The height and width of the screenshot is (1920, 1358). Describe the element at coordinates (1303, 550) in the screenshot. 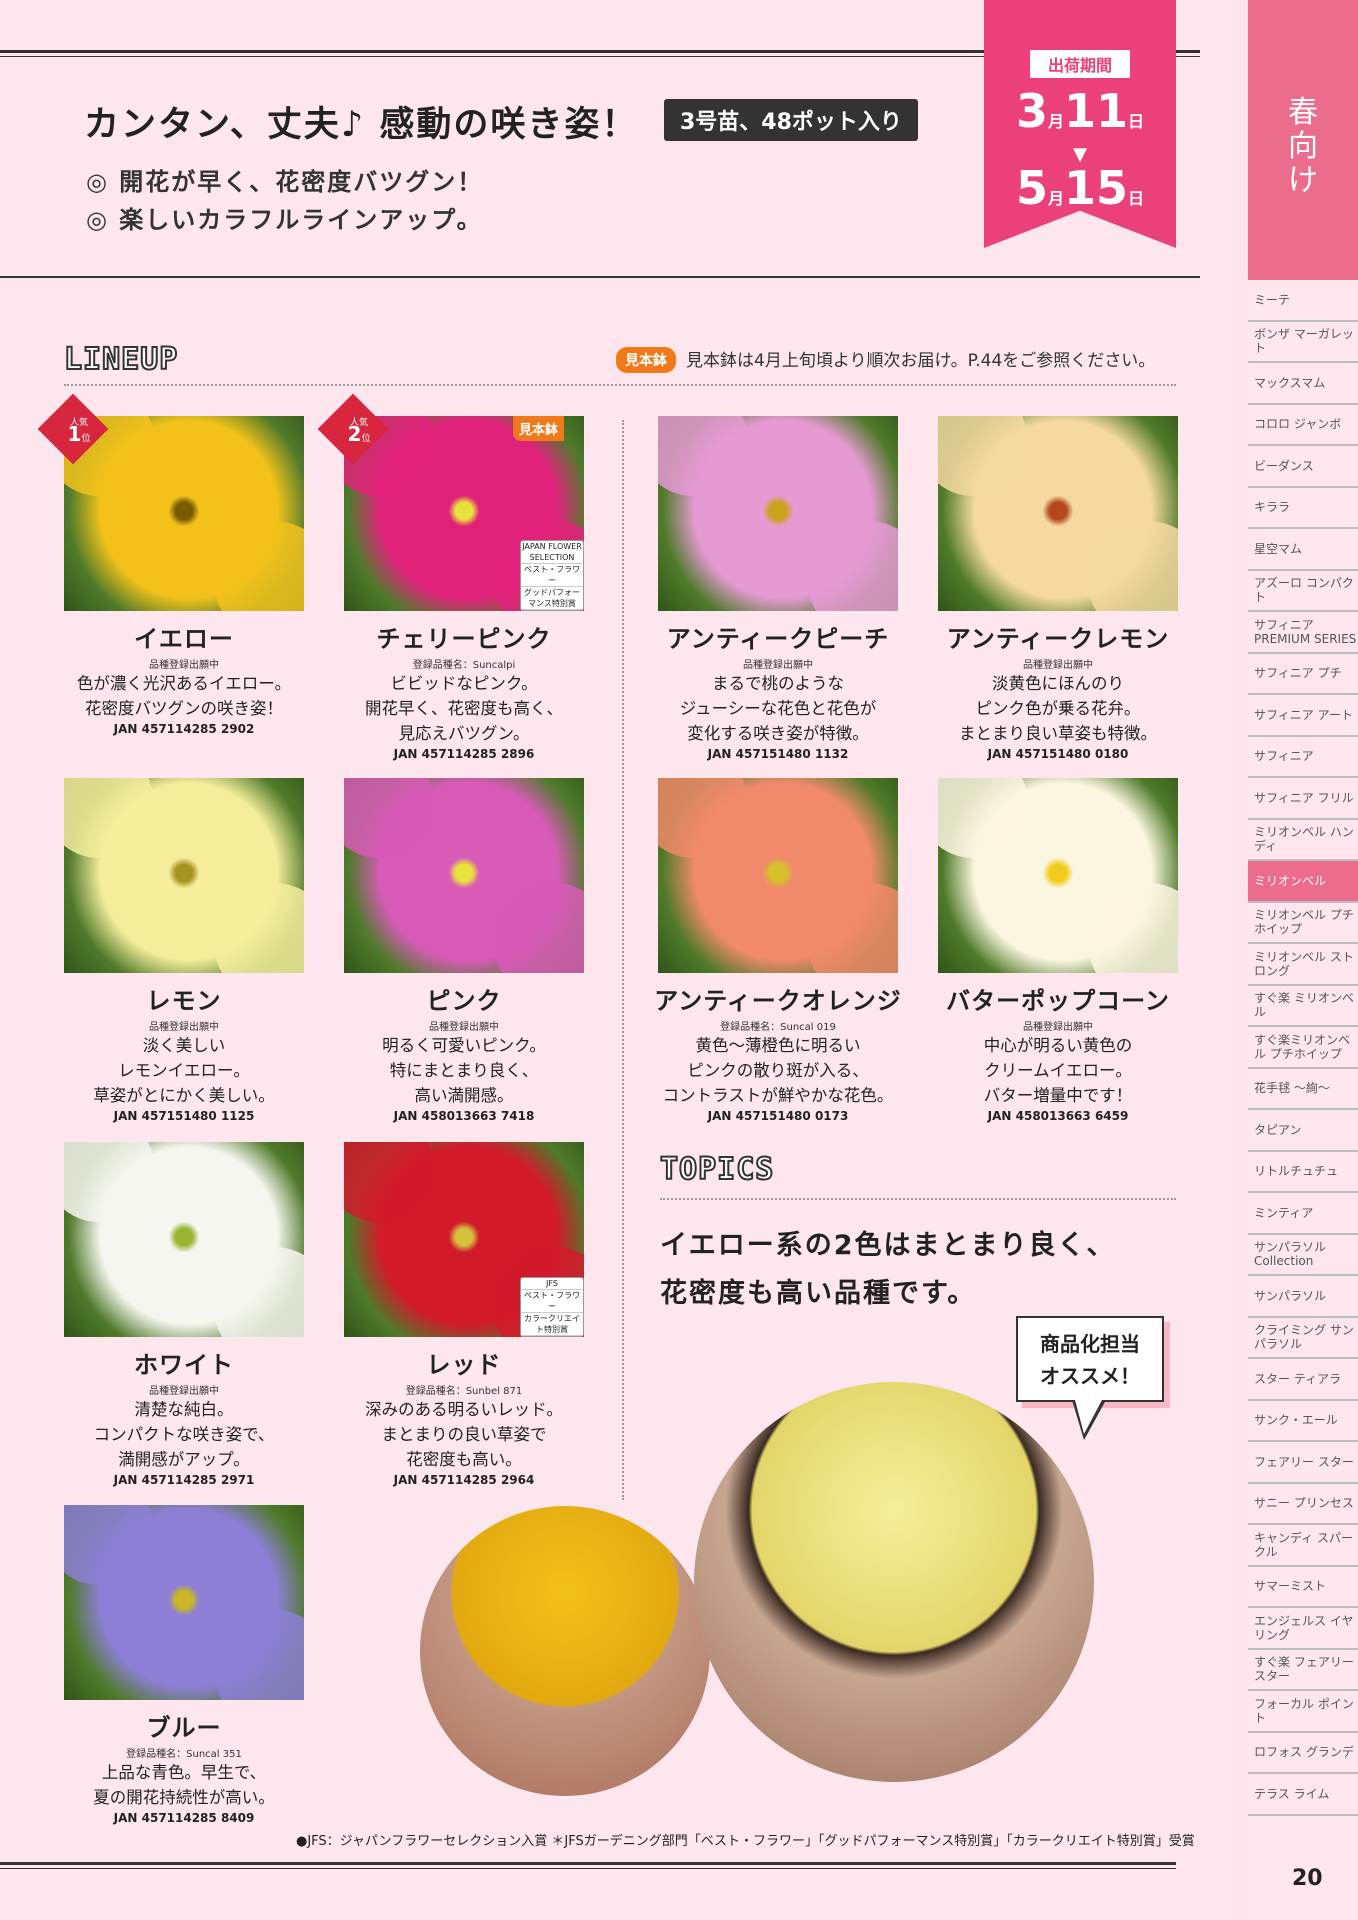

I see `sidebar-item: 星空マム` at that location.